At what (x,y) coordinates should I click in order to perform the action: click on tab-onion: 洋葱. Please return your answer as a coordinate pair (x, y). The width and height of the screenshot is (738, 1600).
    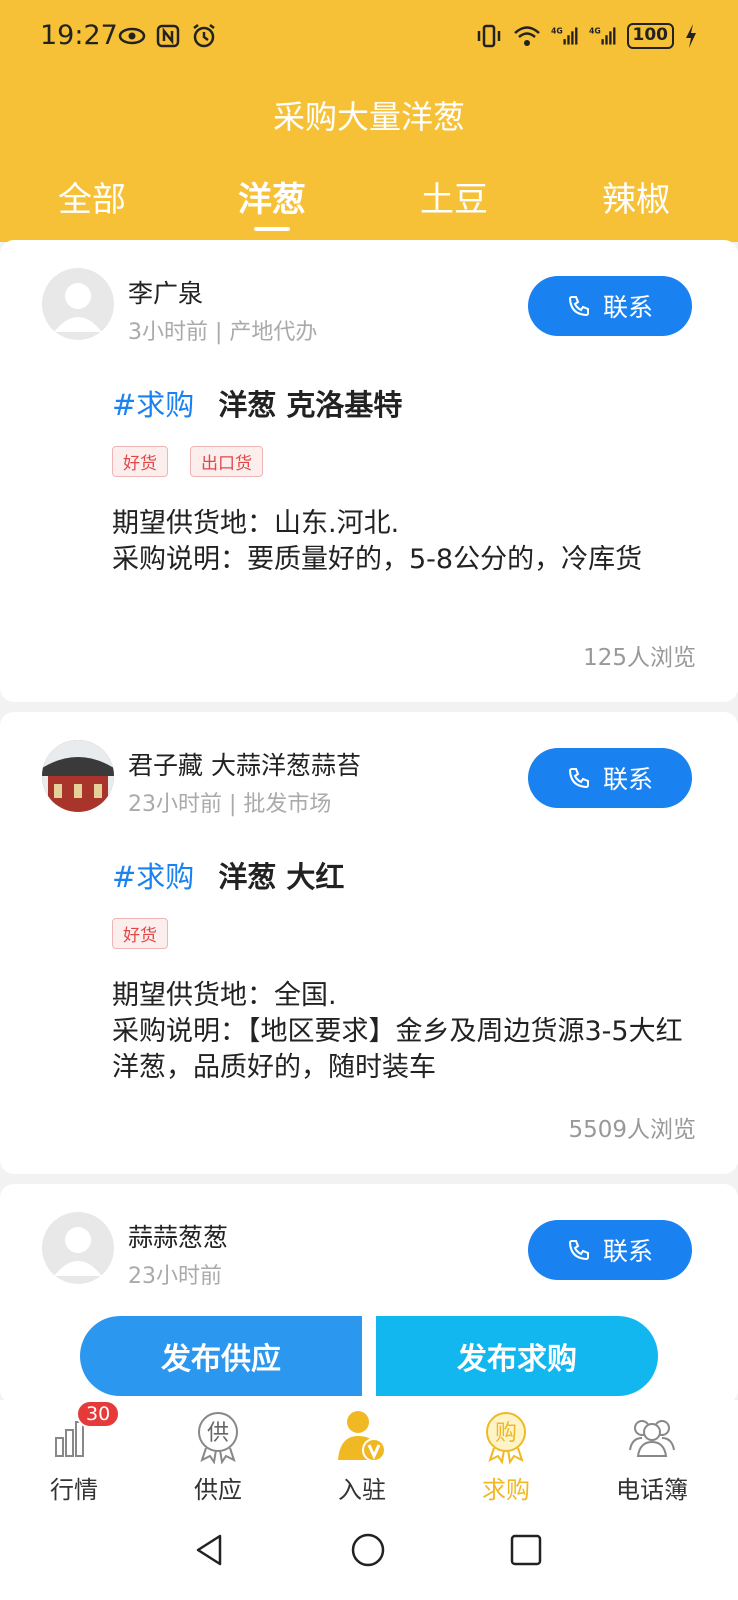
    Looking at the image, I should click on (272, 201).